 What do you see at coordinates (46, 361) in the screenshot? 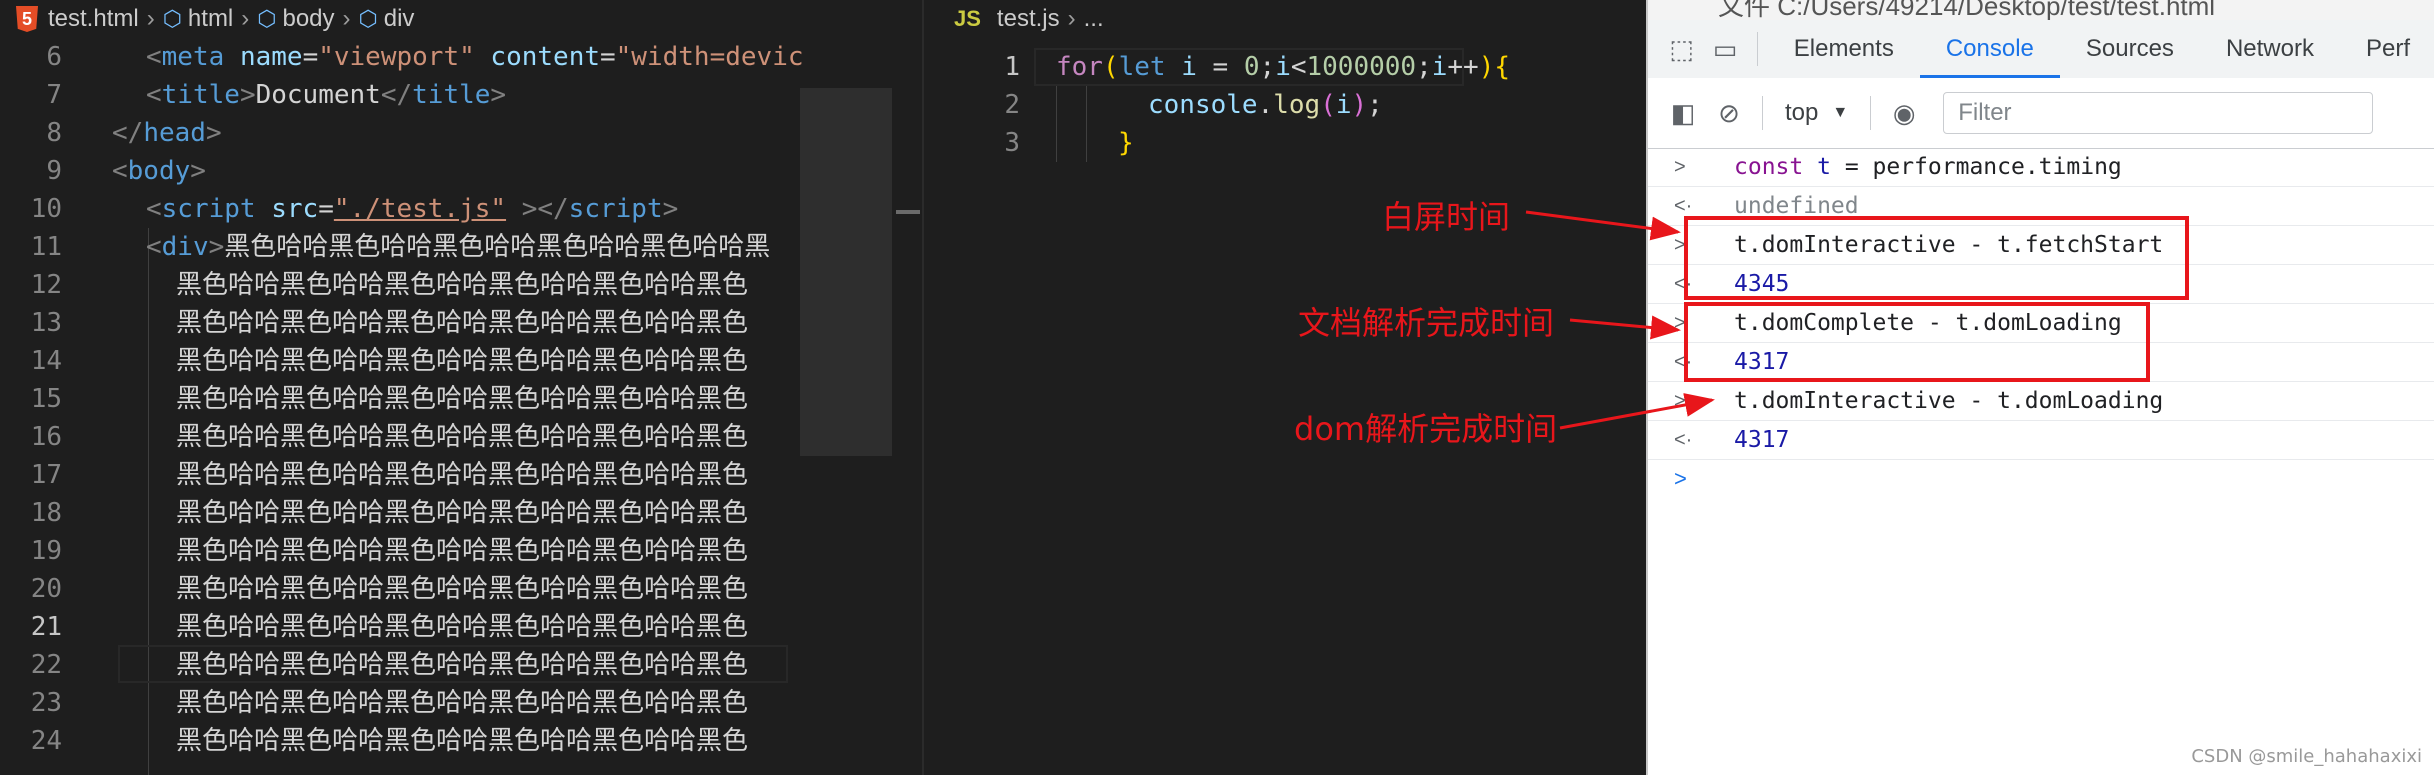
I see `line-number: 14` at bounding box center [46, 361].